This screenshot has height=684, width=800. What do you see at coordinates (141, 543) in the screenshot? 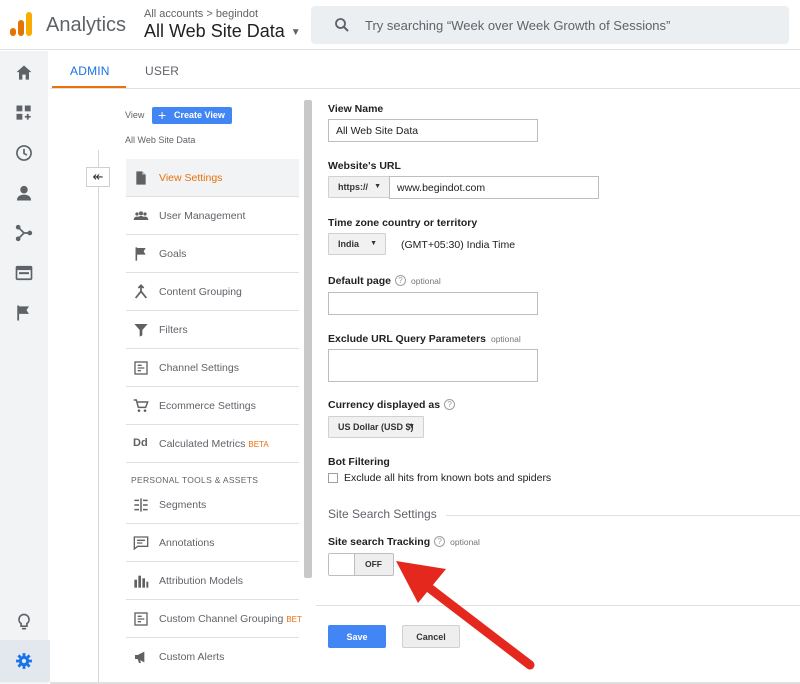
I see `annotations-icon` at bounding box center [141, 543].